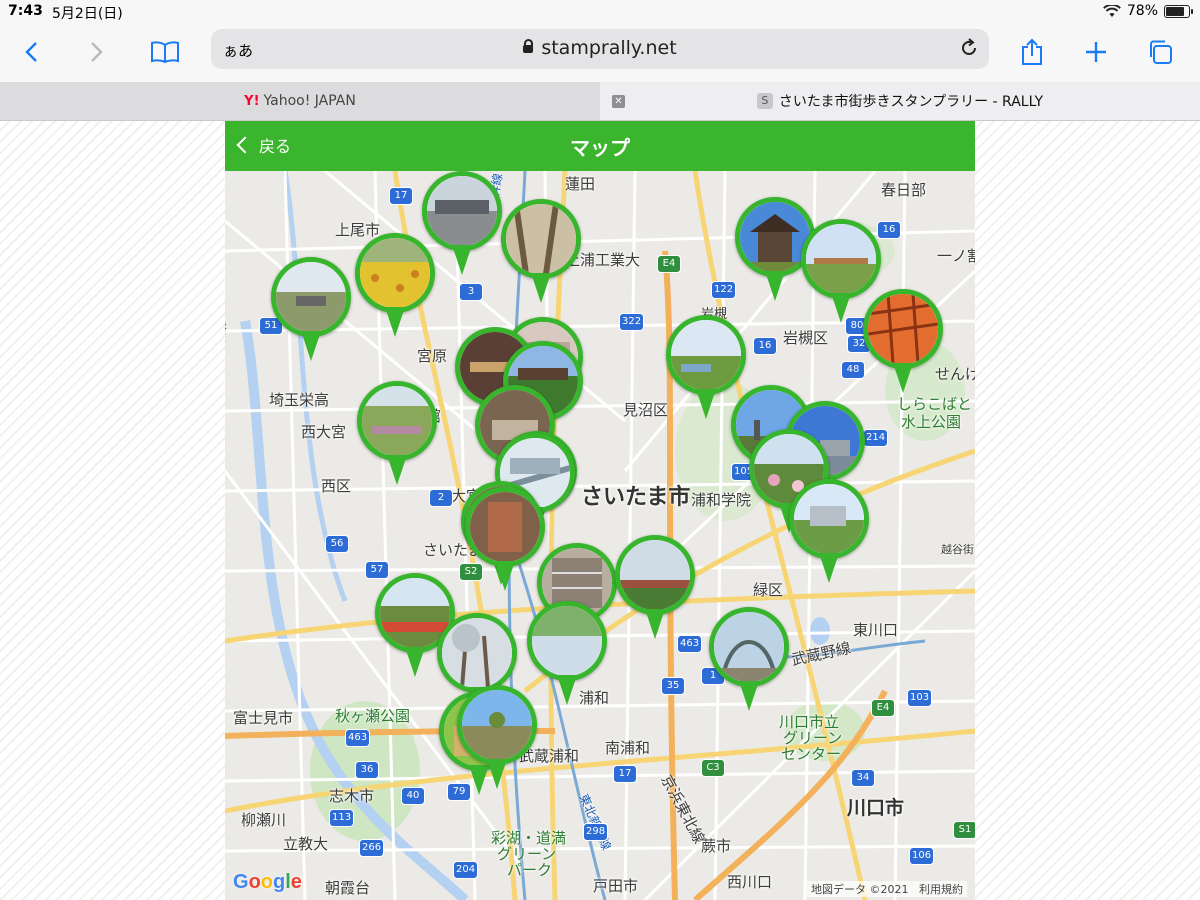 This screenshot has height=900, width=1200. Describe the element at coordinates (964, 830) in the screenshot. I see `road-number: S1` at that location.